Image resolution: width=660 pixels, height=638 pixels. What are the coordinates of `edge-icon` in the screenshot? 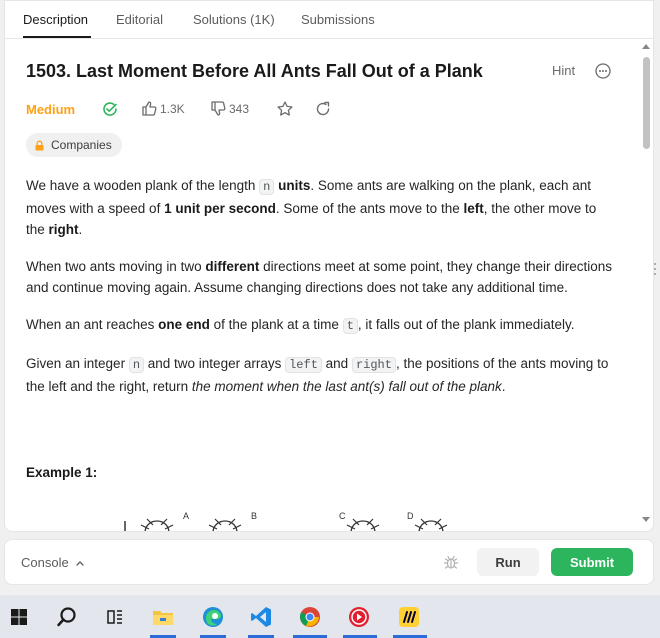 It's located at (213, 617).